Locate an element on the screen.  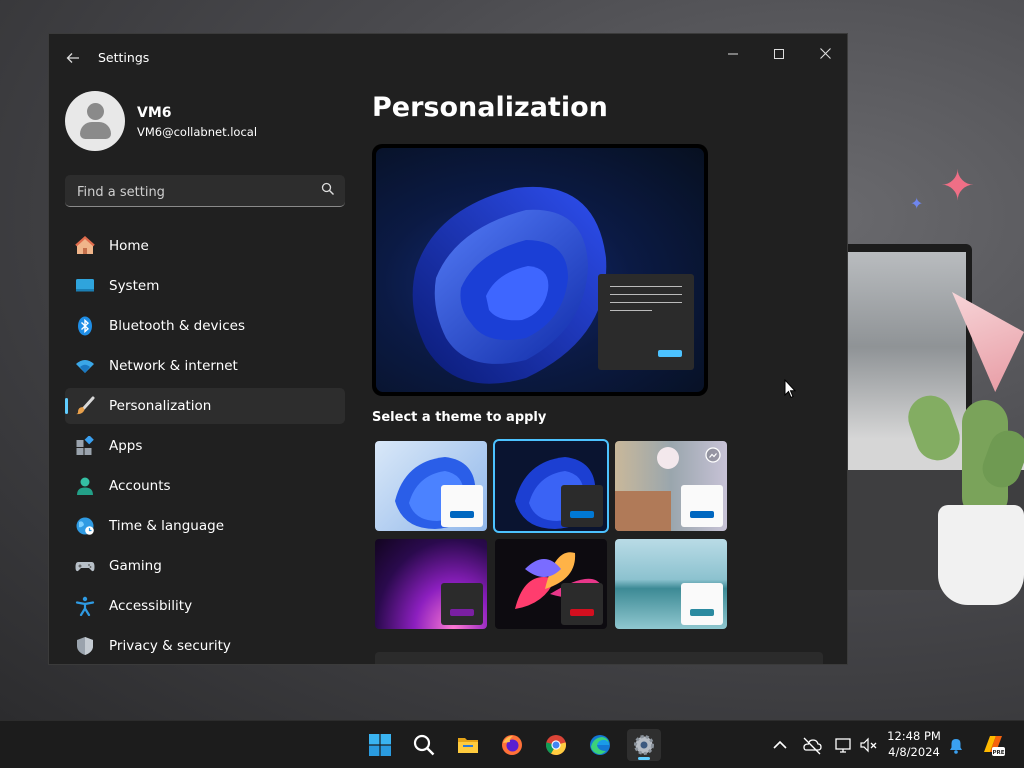
taskbar-chrome is located at coordinates (556, 745).